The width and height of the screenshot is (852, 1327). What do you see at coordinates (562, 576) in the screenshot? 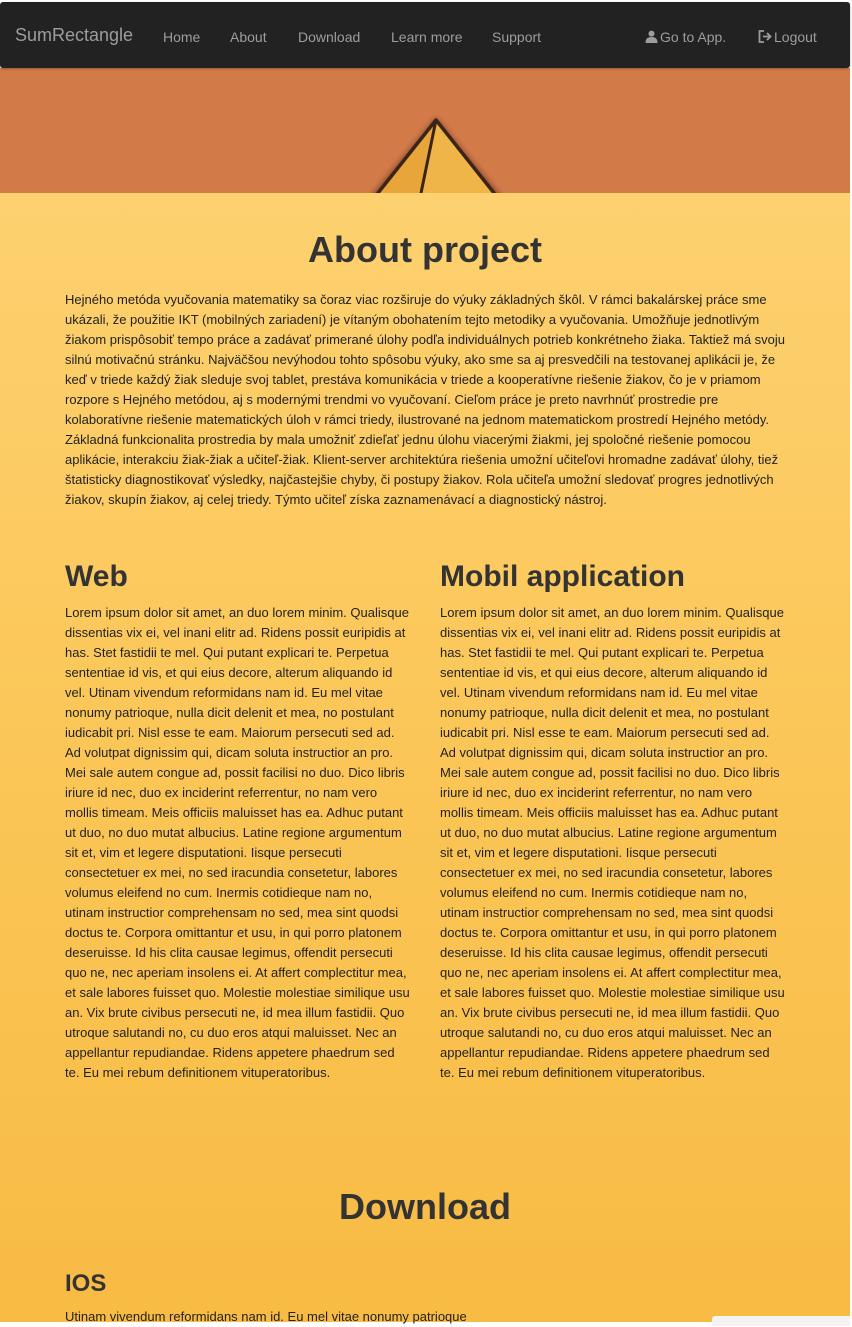
I see `mobile-title: Mobil application` at bounding box center [562, 576].